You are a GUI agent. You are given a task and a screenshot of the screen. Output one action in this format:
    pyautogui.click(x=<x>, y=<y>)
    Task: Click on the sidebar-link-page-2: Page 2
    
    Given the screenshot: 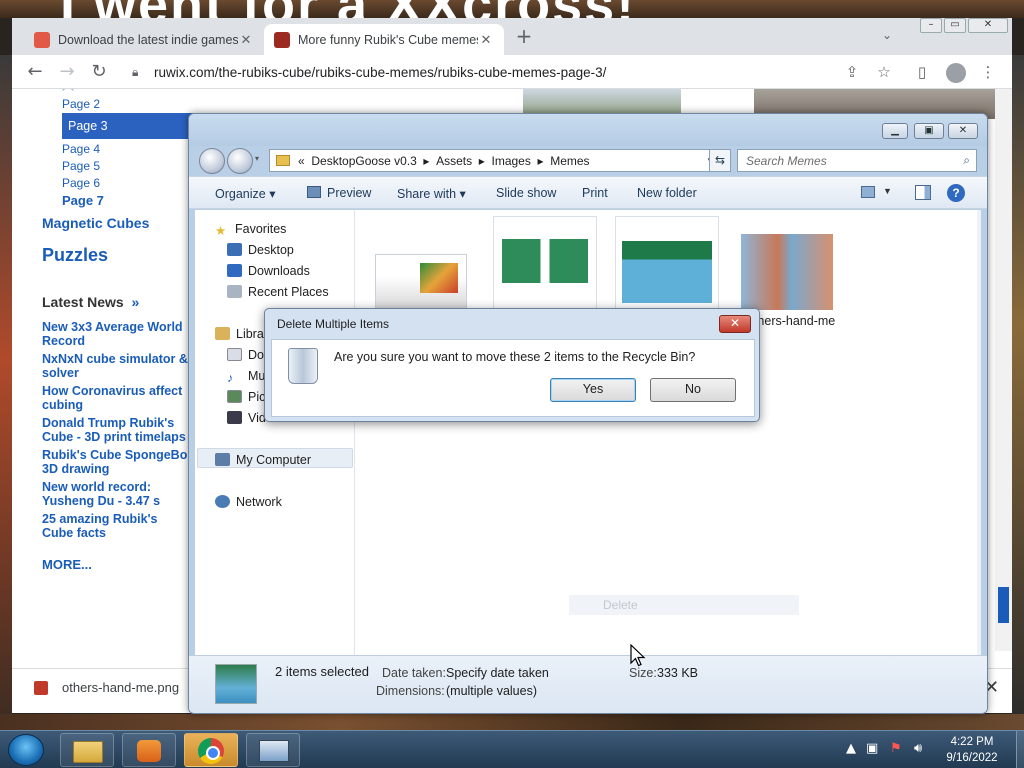 What is the action you would take?
    pyautogui.click(x=81, y=104)
    